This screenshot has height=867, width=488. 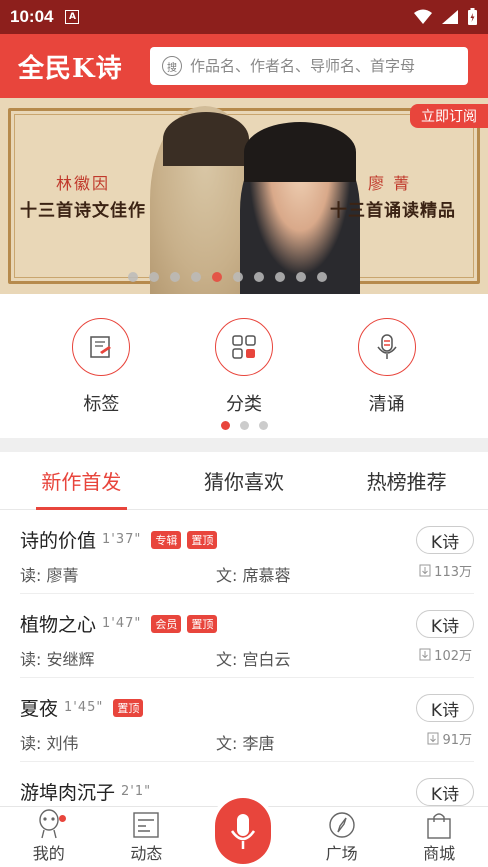 I want to click on work-title-line: 夏夜 1'45" 置顶, so click(x=82, y=707).